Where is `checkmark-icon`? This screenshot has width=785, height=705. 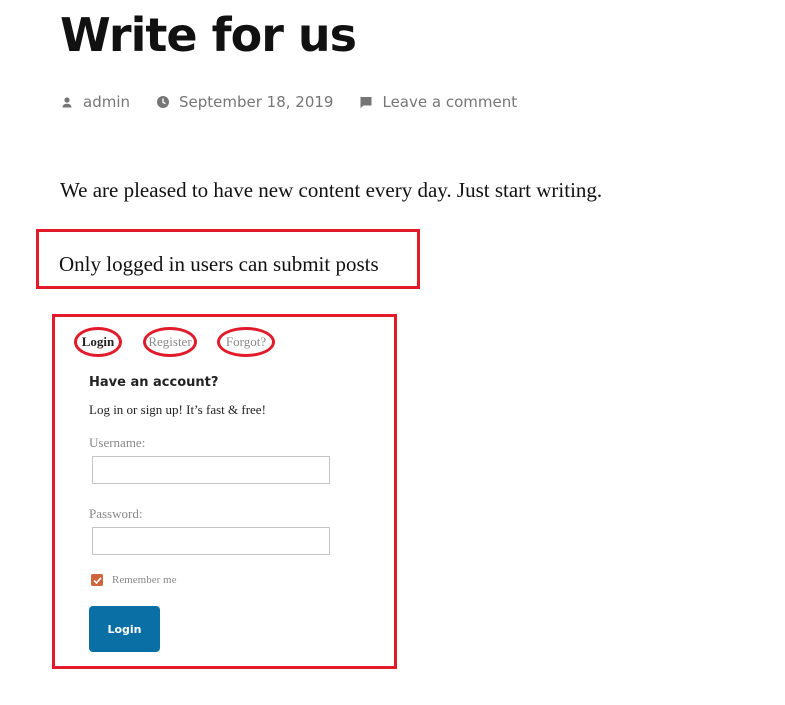
checkmark-icon is located at coordinates (97, 580).